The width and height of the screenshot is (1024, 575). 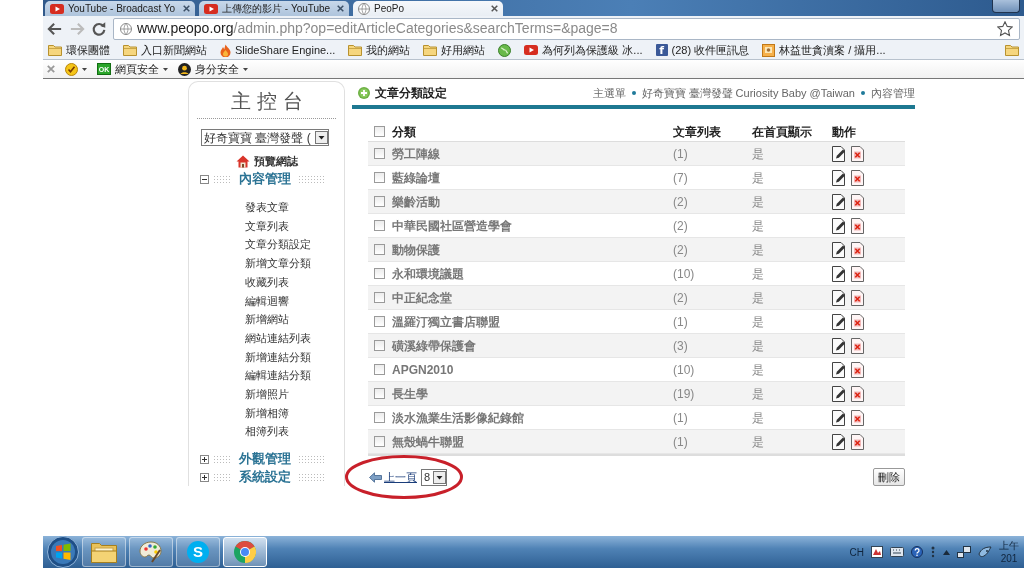 What do you see at coordinates (278, 245) in the screenshot?
I see `menu-link: 文章分類設定` at bounding box center [278, 245].